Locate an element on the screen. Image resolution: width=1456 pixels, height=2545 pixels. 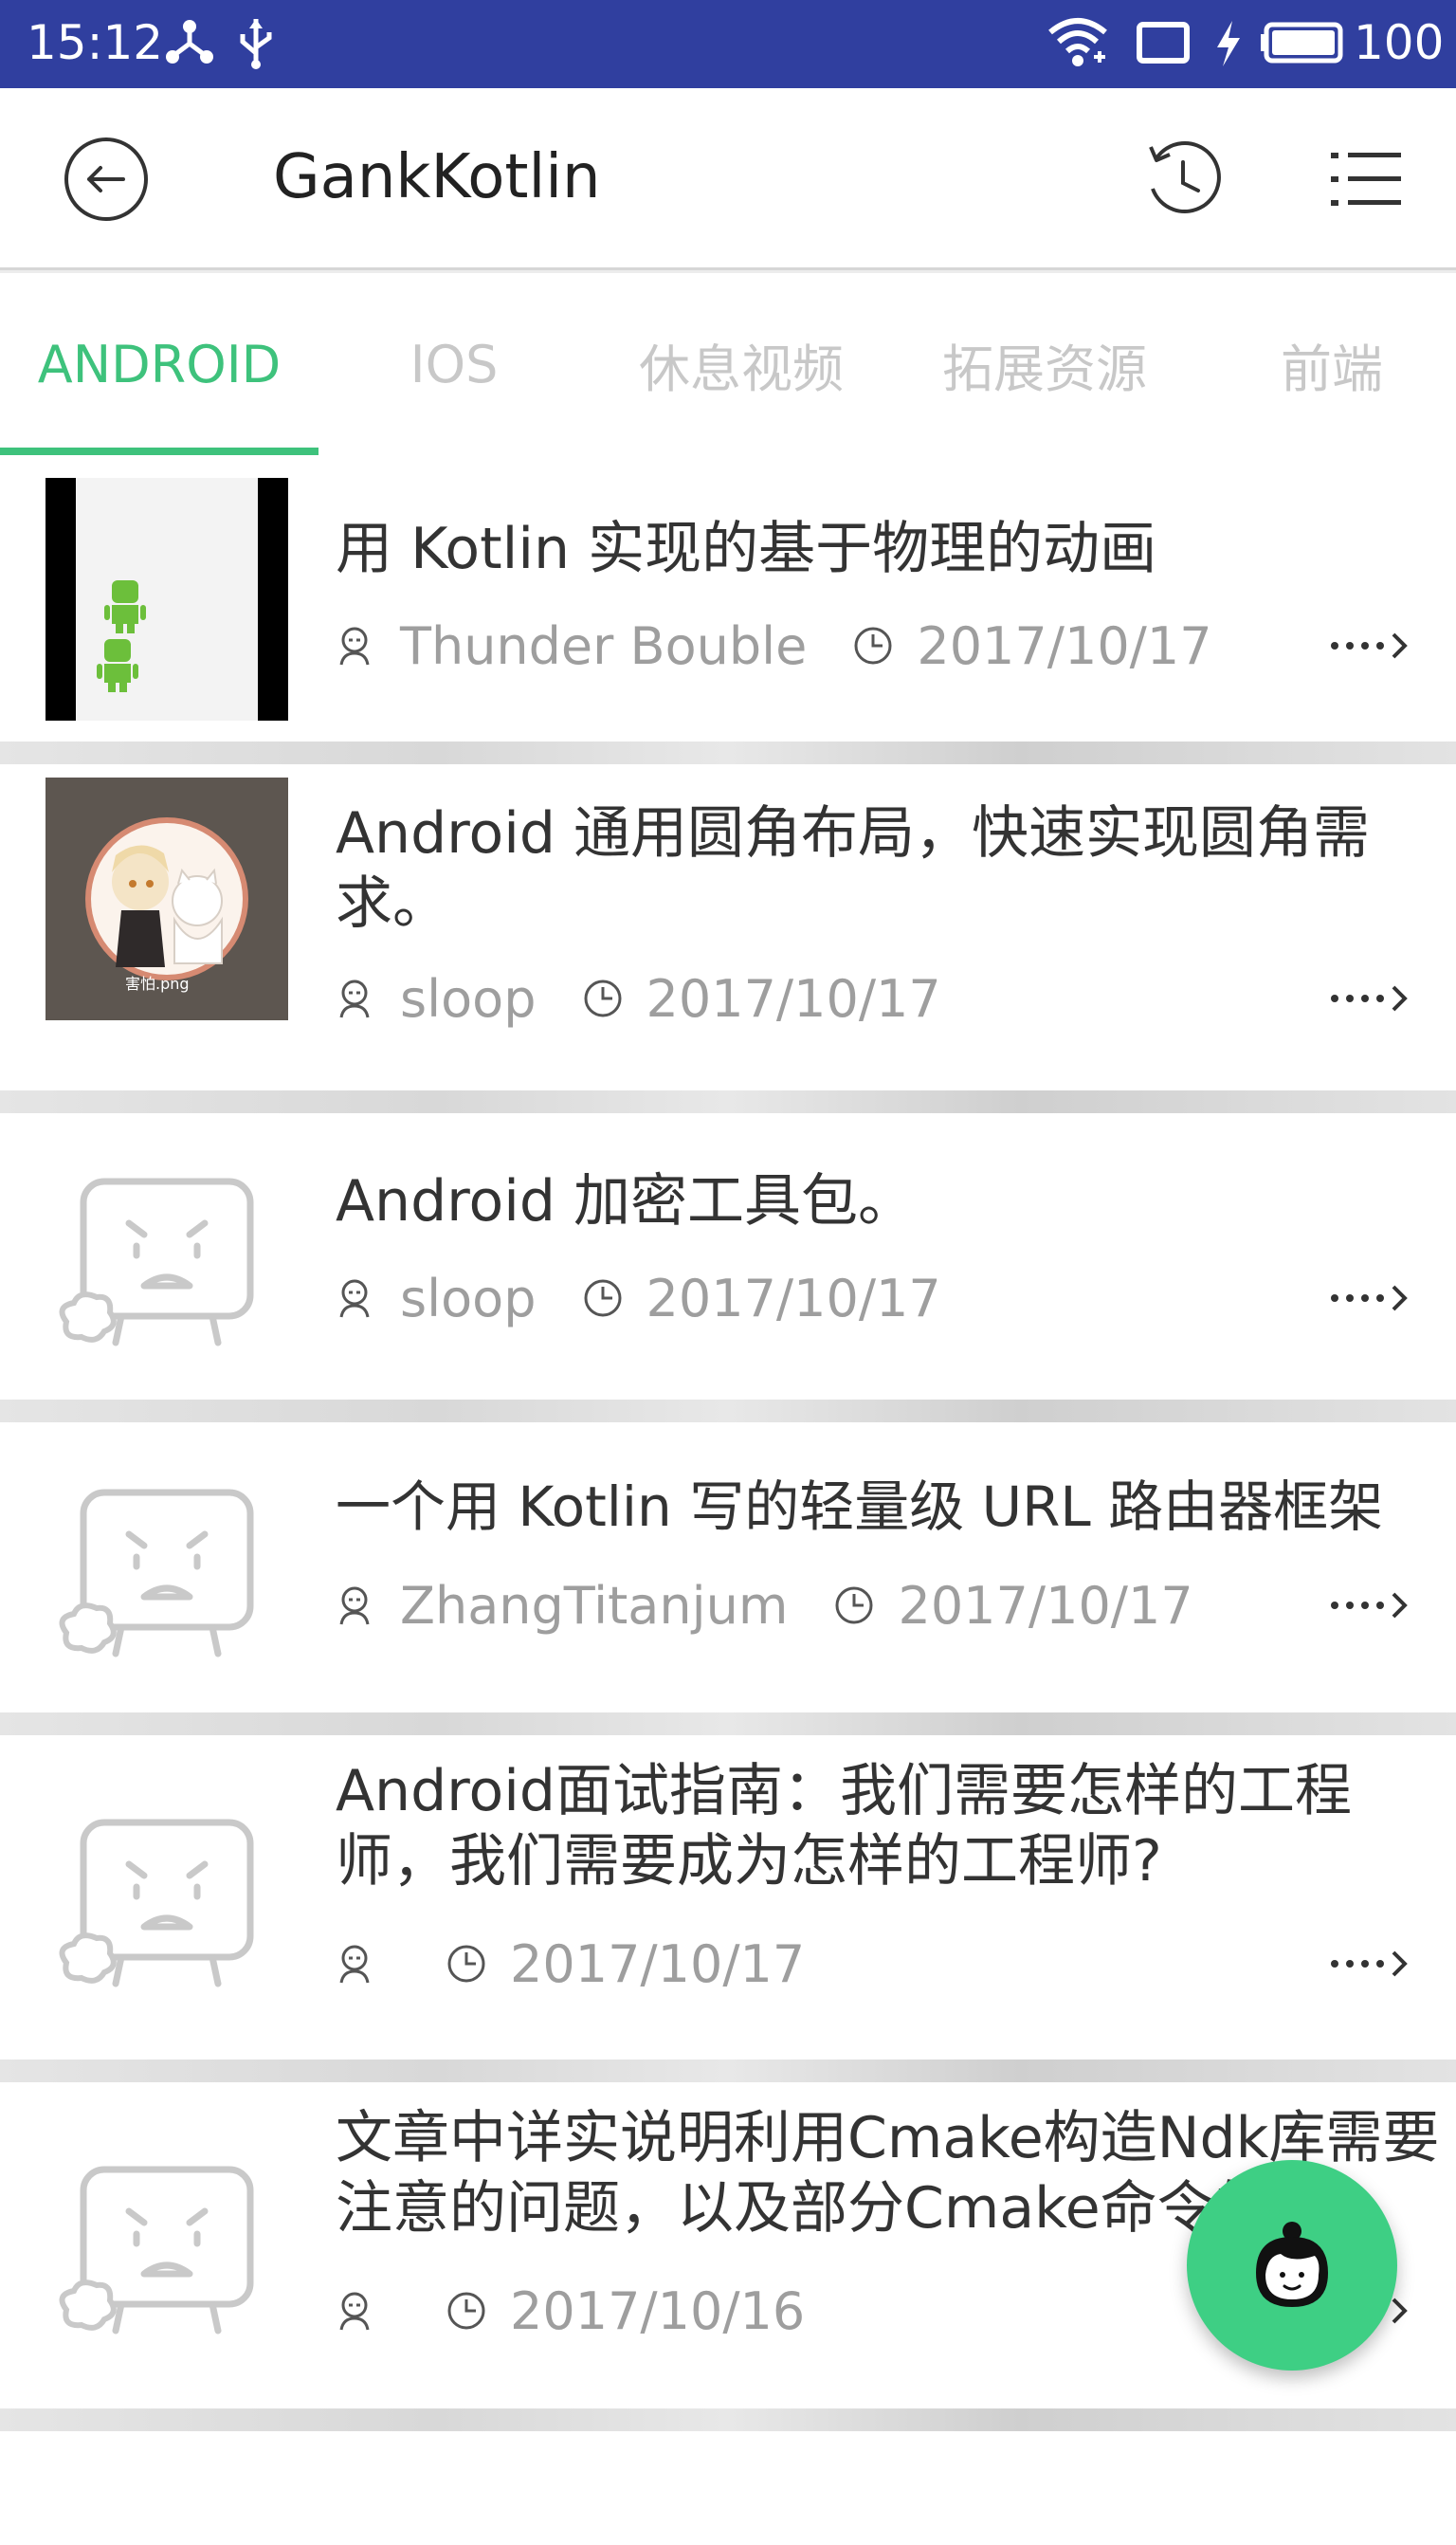
article-title: Android 加密工具包。 is located at coordinates (626, 1201).